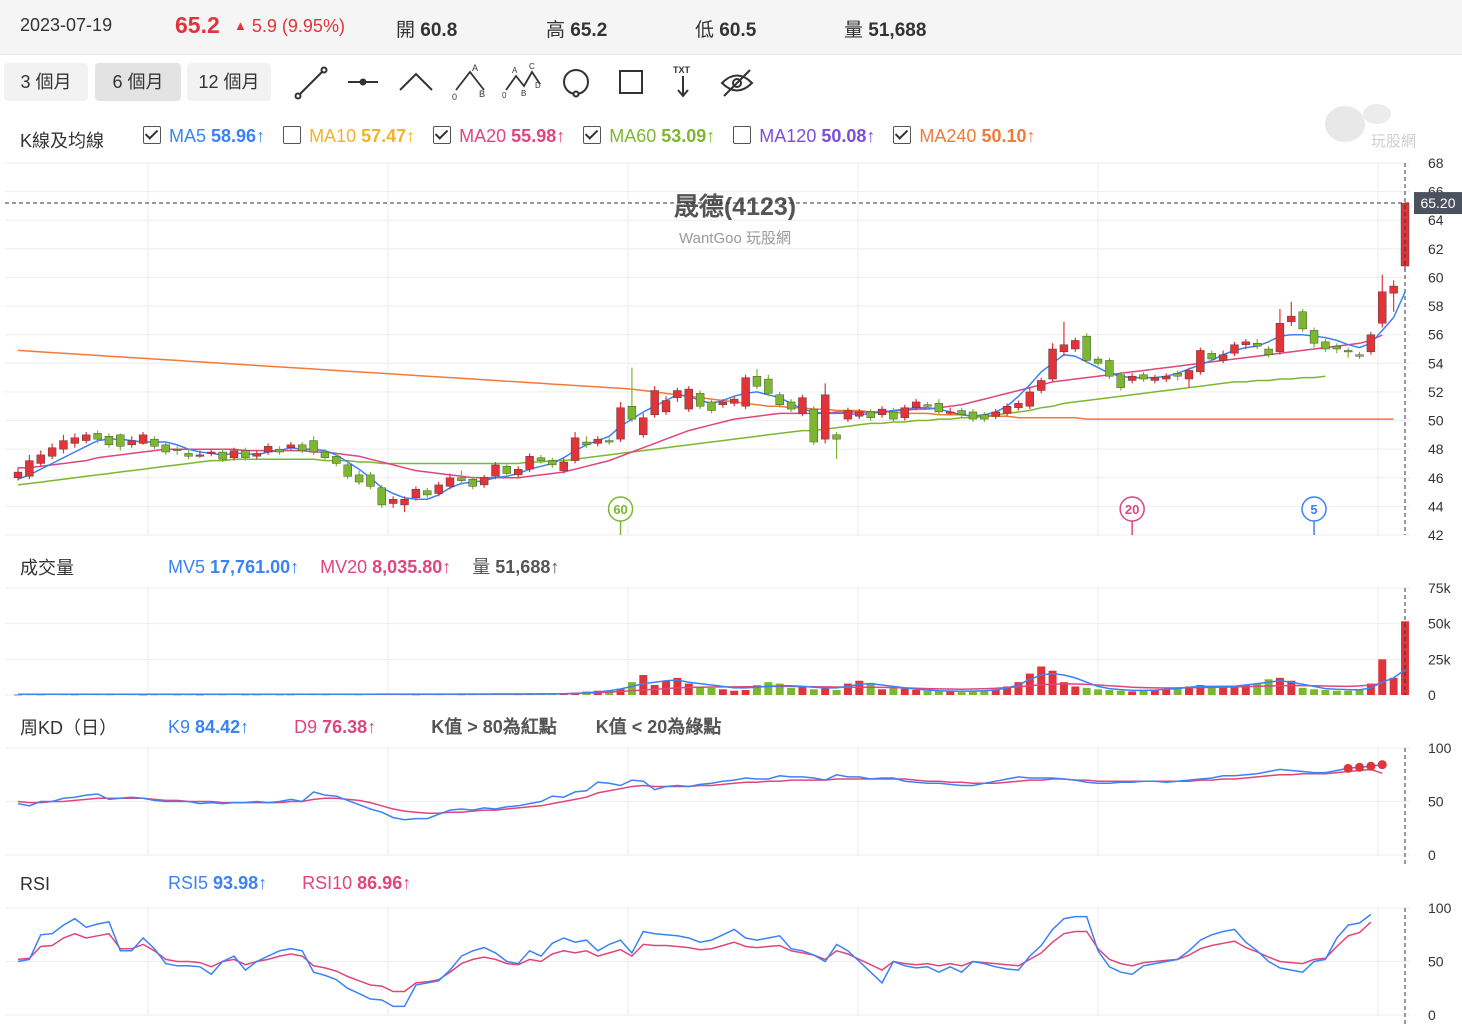 The width and height of the screenshot is (1462, 1030). I want to click on price-tick-label: 54, so click(1436, 363).